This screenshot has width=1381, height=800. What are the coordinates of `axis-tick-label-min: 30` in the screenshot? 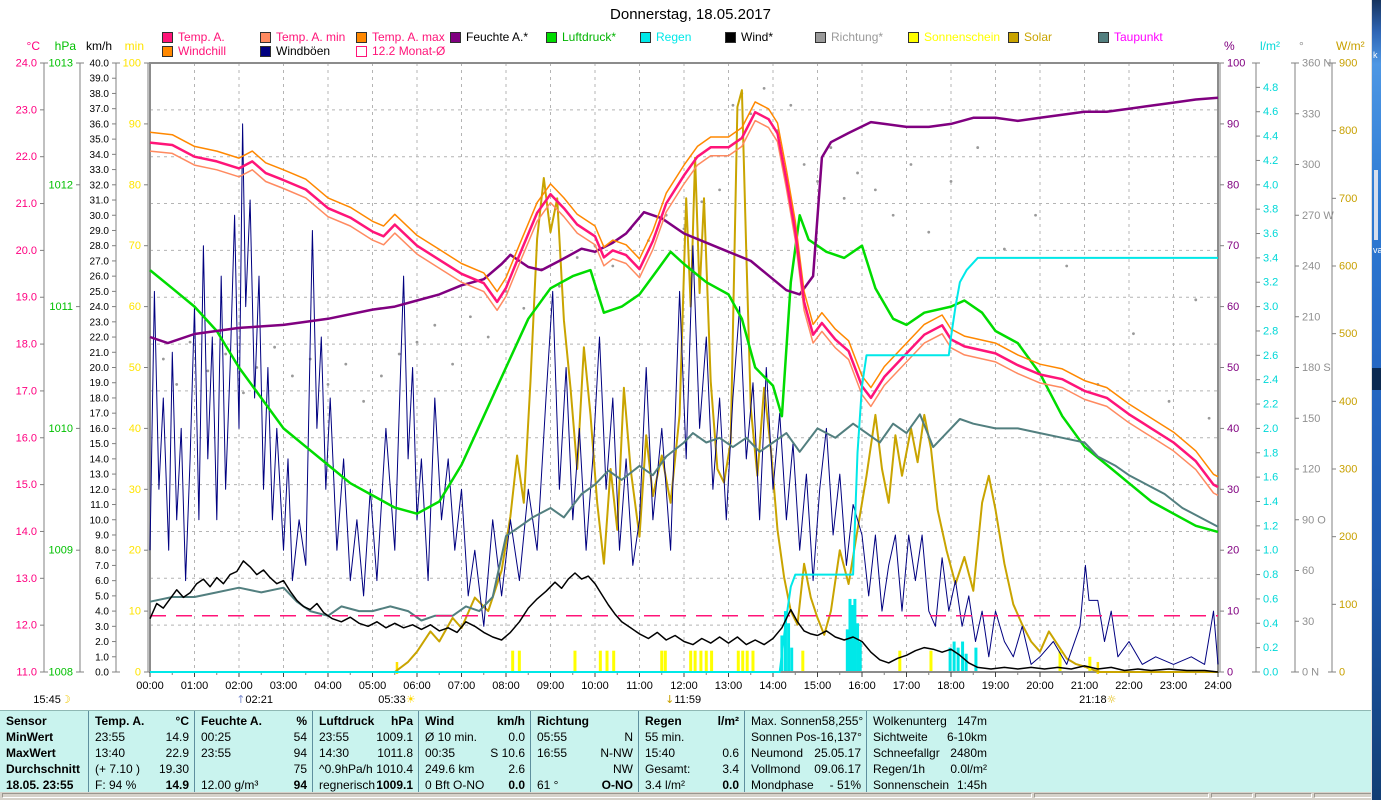 It's located at (135, 490).